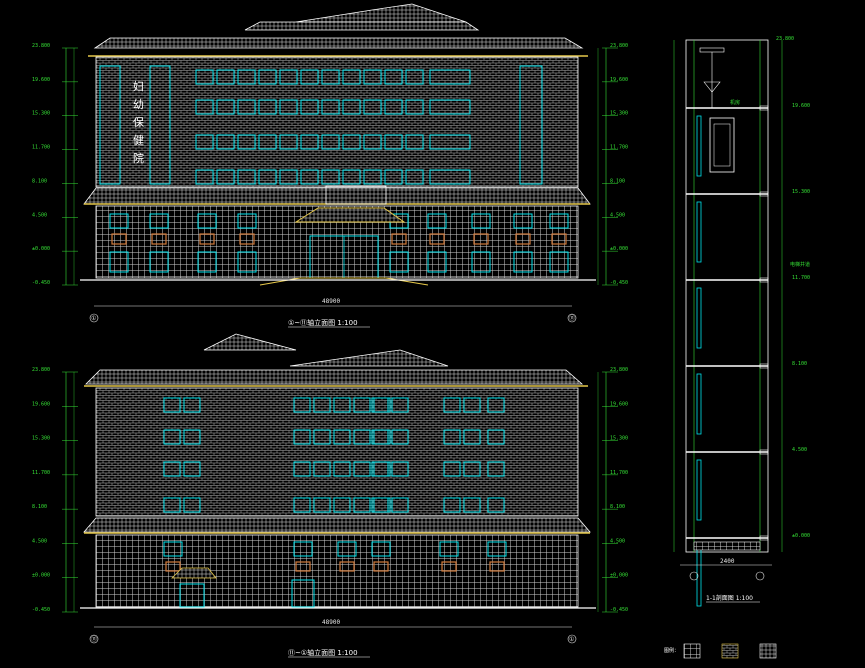 The height and width of the screenshot is (668, 865). What do you see at coordinates (730, 651) in the screenshot?
I see `legend-swatch-brick` at bounding box center [730, 651].